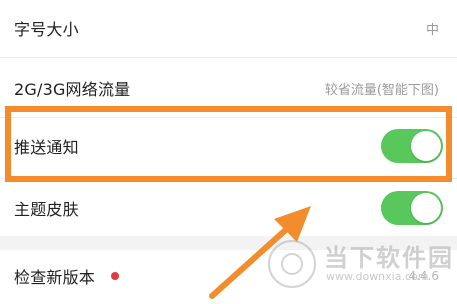 Image resolution: width=457 pixels, height=304 pixels. I want to click on font-size-value: 中, so click(432, 30).